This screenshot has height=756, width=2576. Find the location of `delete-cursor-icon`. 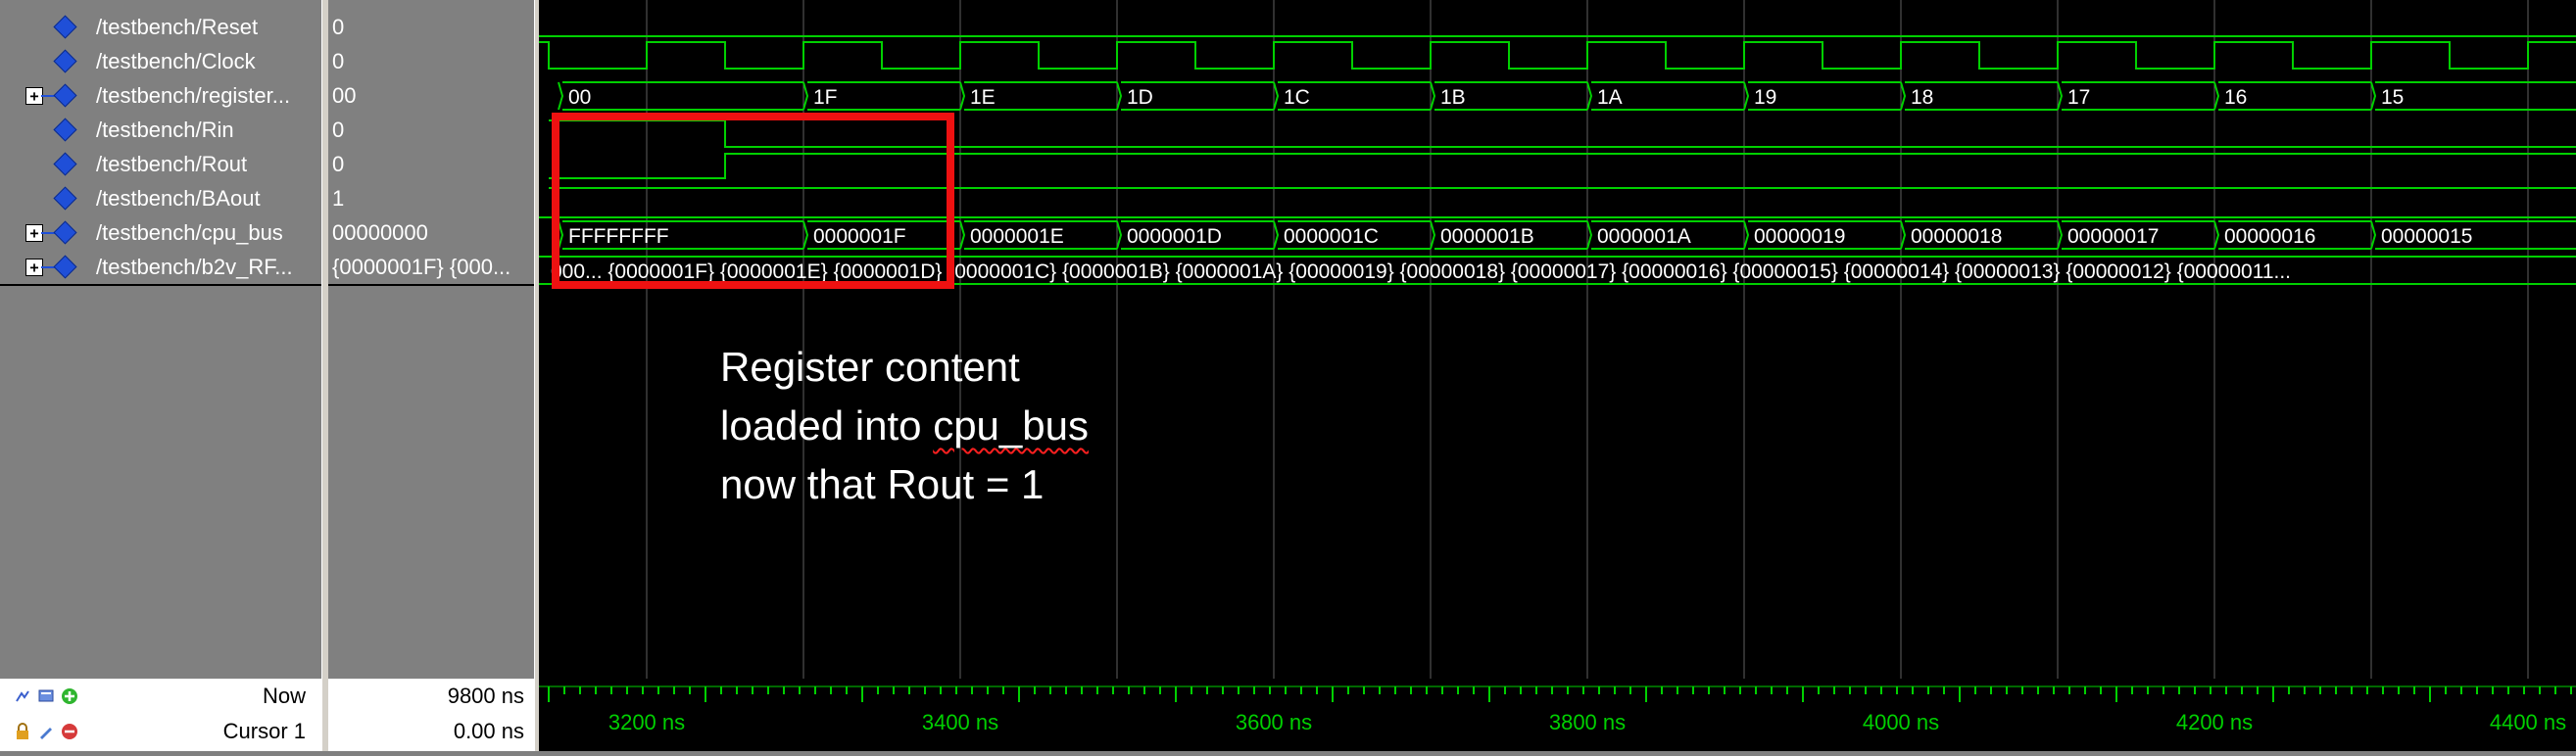

delete-cursor-icon is located at coordinates (69, 732).